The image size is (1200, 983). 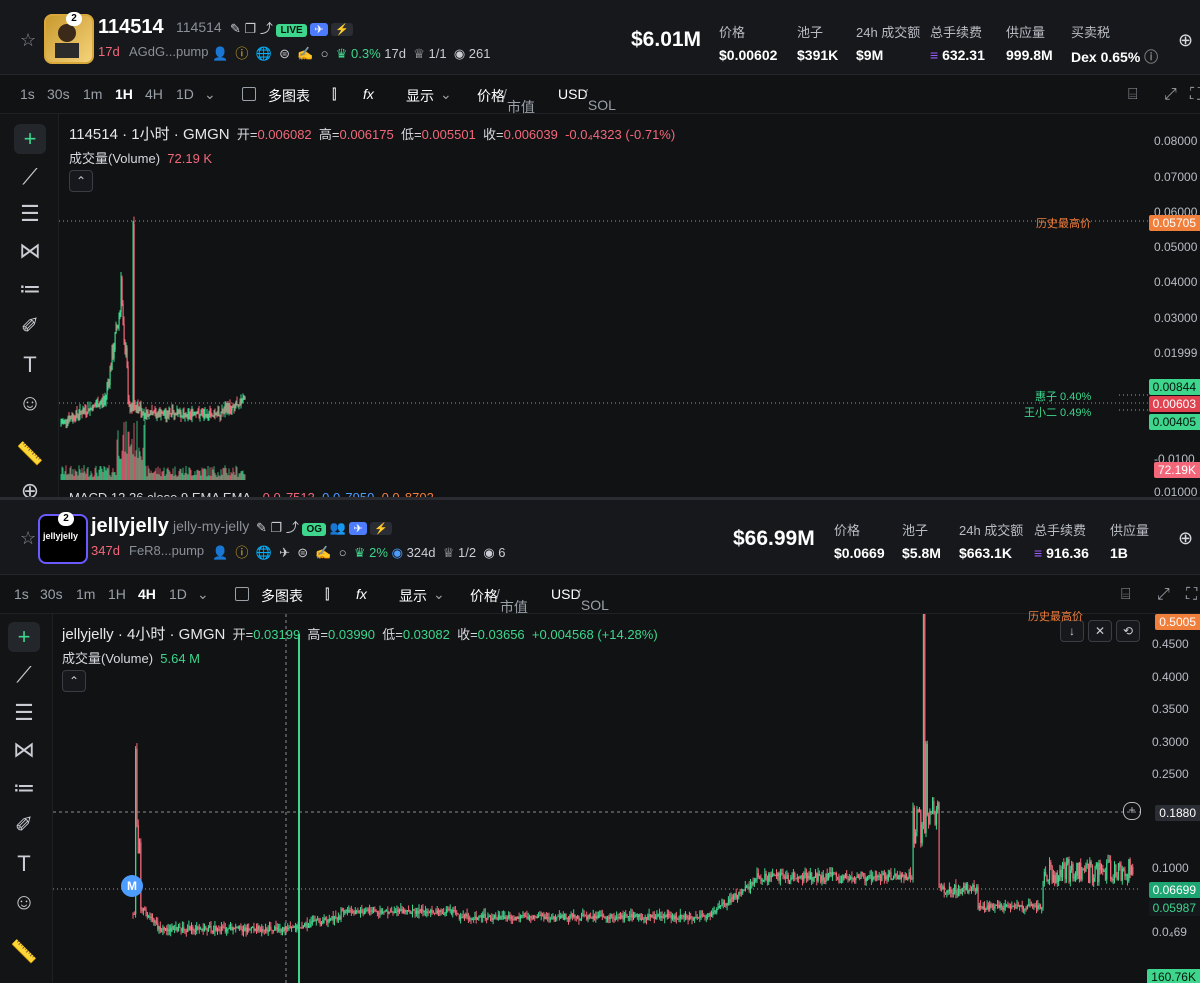 I want to click on stat-pool: 池子 $391K, so click(x=818, y=44).